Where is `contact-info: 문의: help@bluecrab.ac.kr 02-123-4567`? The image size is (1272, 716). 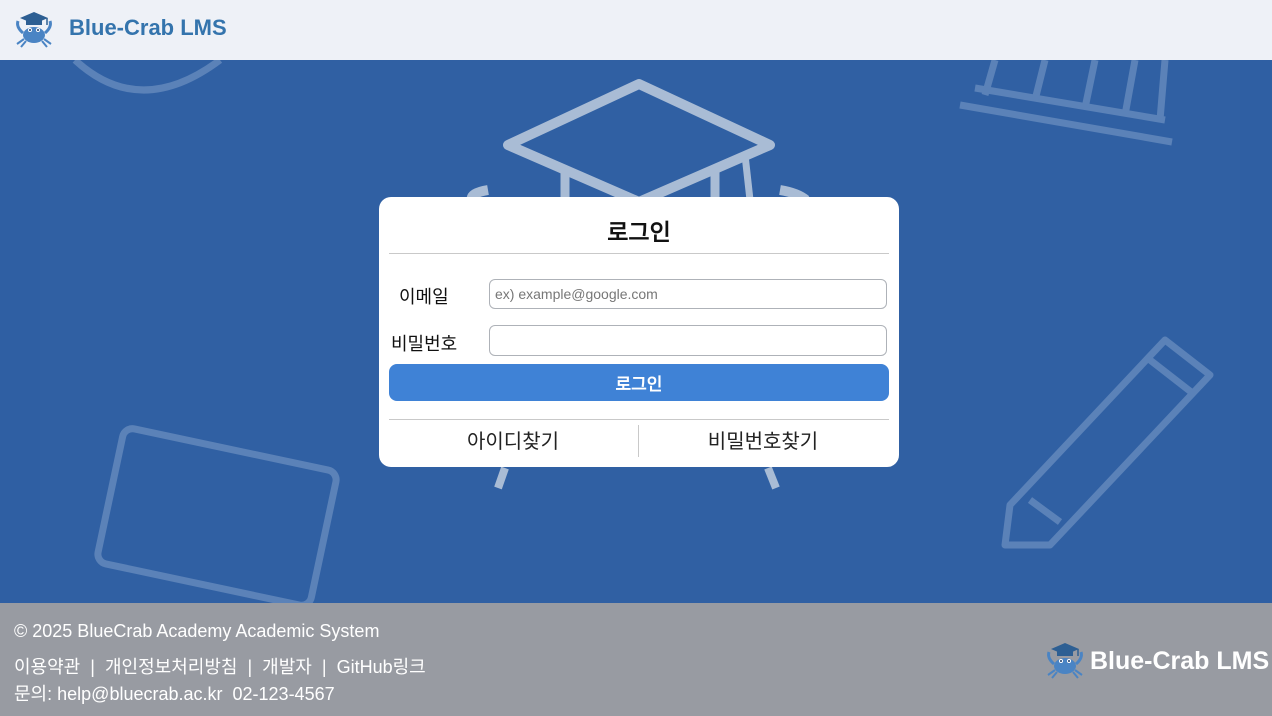 contact-info: 문의: help@bluecrab.ac.kr 02-123-4567 is located at coordinates (174, 693).